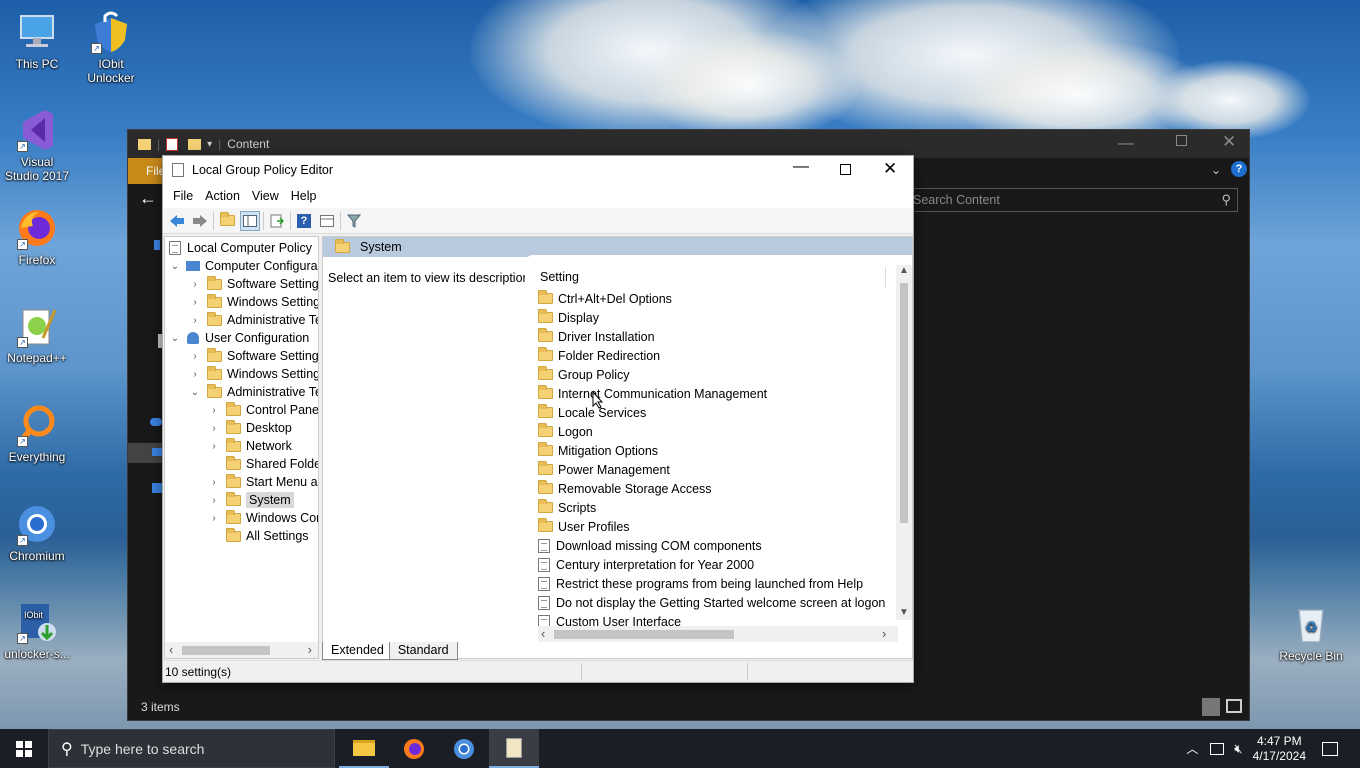 This screenshot has height=768, width=1360. Describe the element at coordinates (1311, 632) in the screenshot. I see `desktop-icon-recycle-bin: ♻ Recycle Bin` at that location.